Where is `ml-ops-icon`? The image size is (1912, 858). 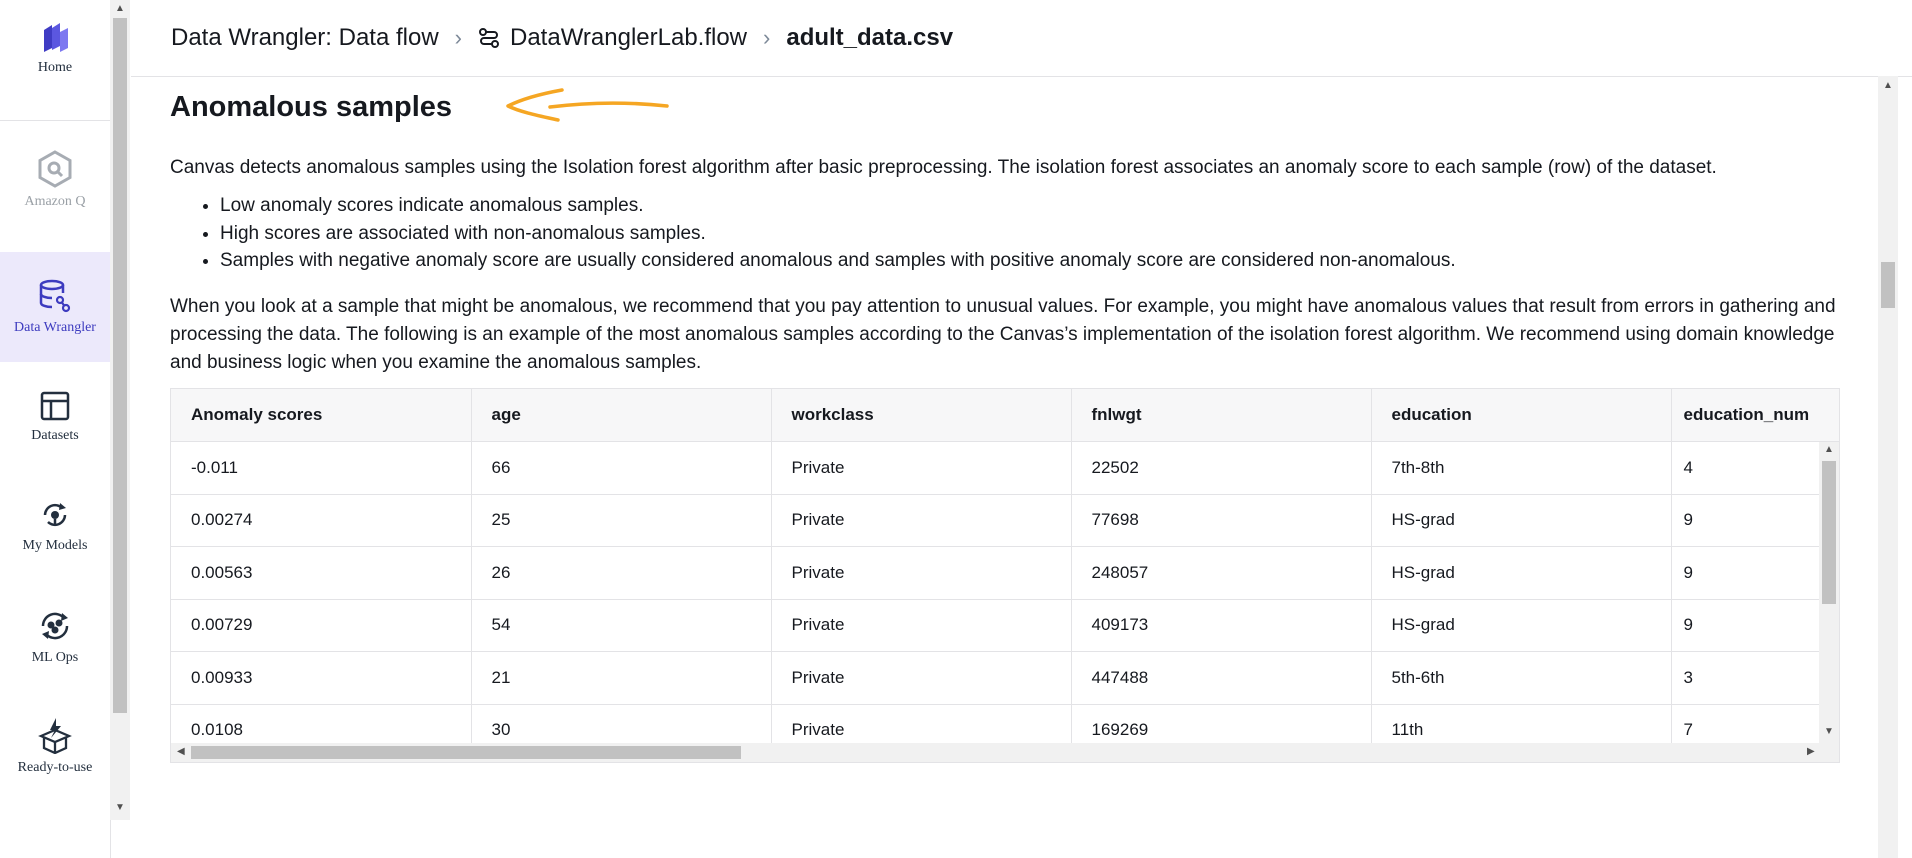
ml-ops-icon is located at coordinates (55, 626).